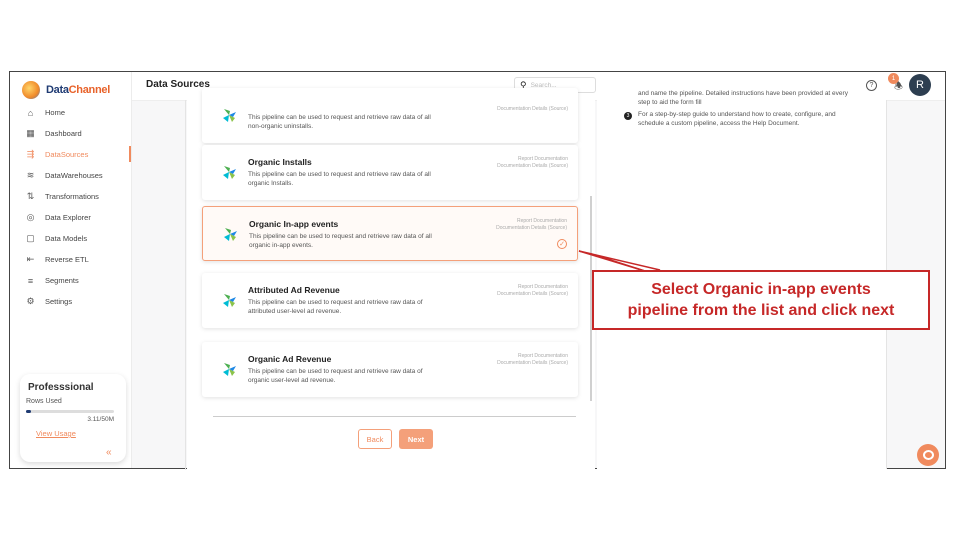  I want to click on rows-count: 3.11/50M, so click(100, 419).